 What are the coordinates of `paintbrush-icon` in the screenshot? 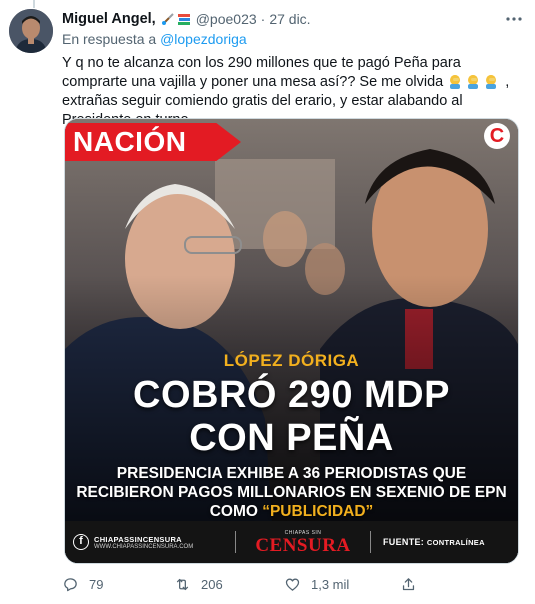 It's located at (167, 19).